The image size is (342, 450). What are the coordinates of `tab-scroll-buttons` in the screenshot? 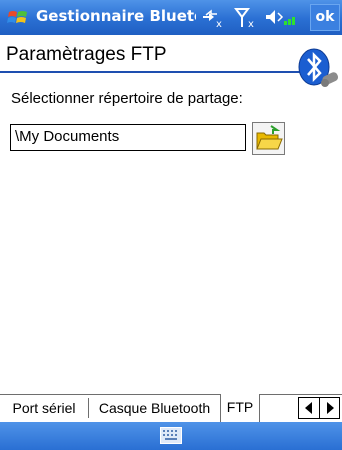 It's located at (319, 408).